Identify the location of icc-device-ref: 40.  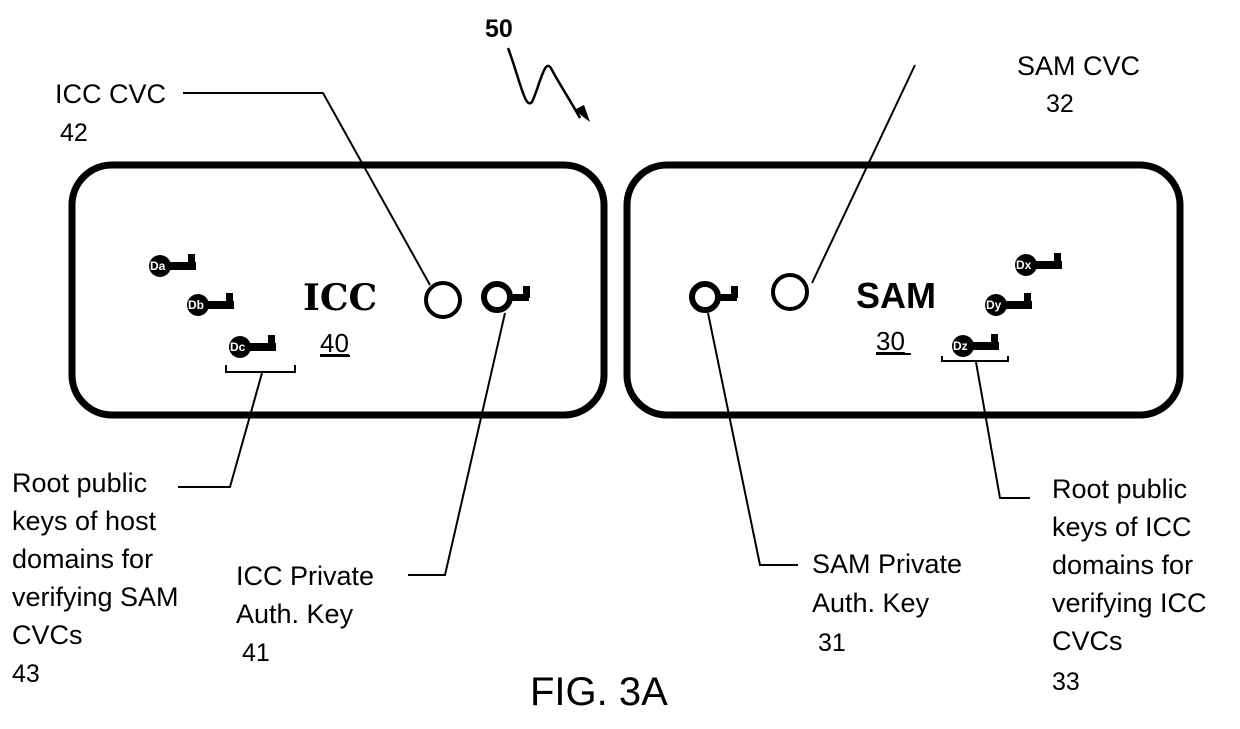
(334, 343).